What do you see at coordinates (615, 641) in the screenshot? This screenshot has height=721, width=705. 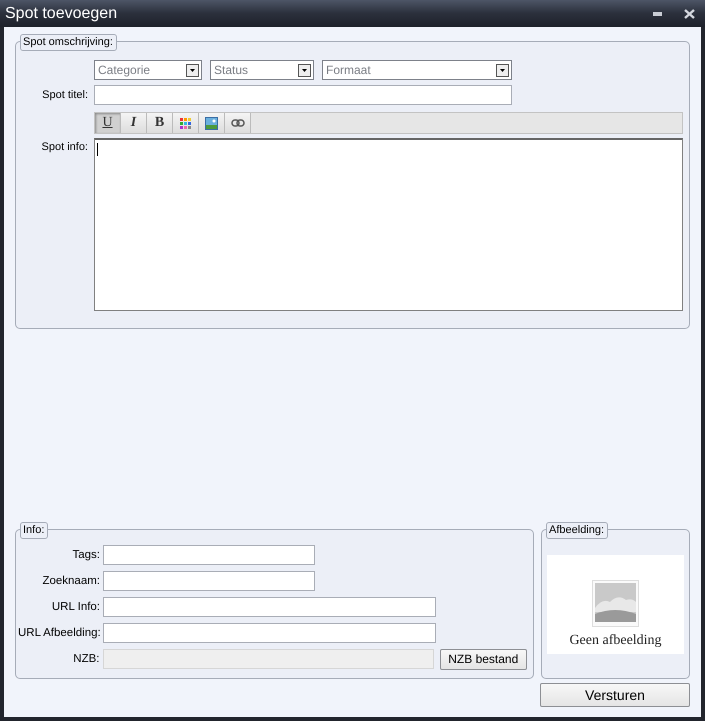 I see `image-caption: Geen afbeelding` at bounding box center [615, 641].